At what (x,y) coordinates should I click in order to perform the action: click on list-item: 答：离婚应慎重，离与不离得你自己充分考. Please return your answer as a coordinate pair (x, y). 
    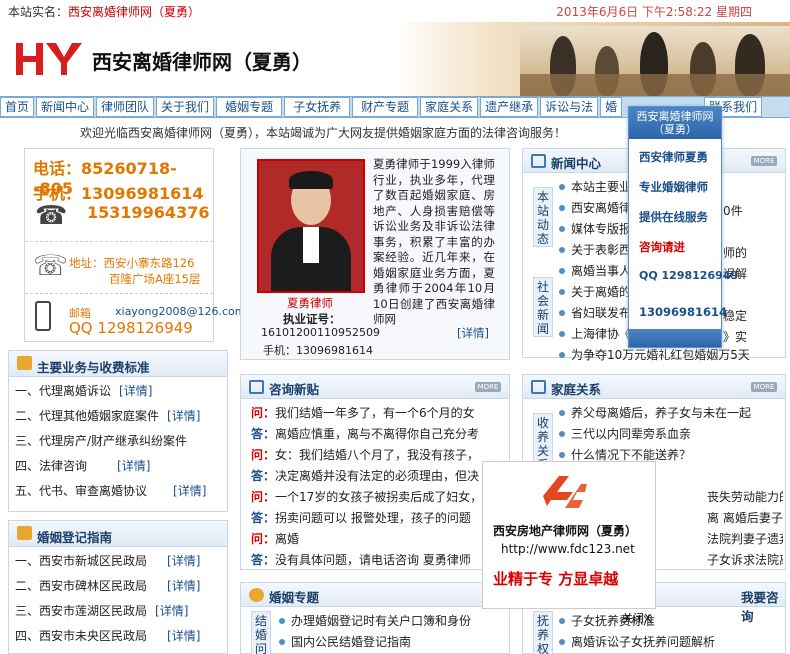
    Looking at the image, I should click on (376, 434).